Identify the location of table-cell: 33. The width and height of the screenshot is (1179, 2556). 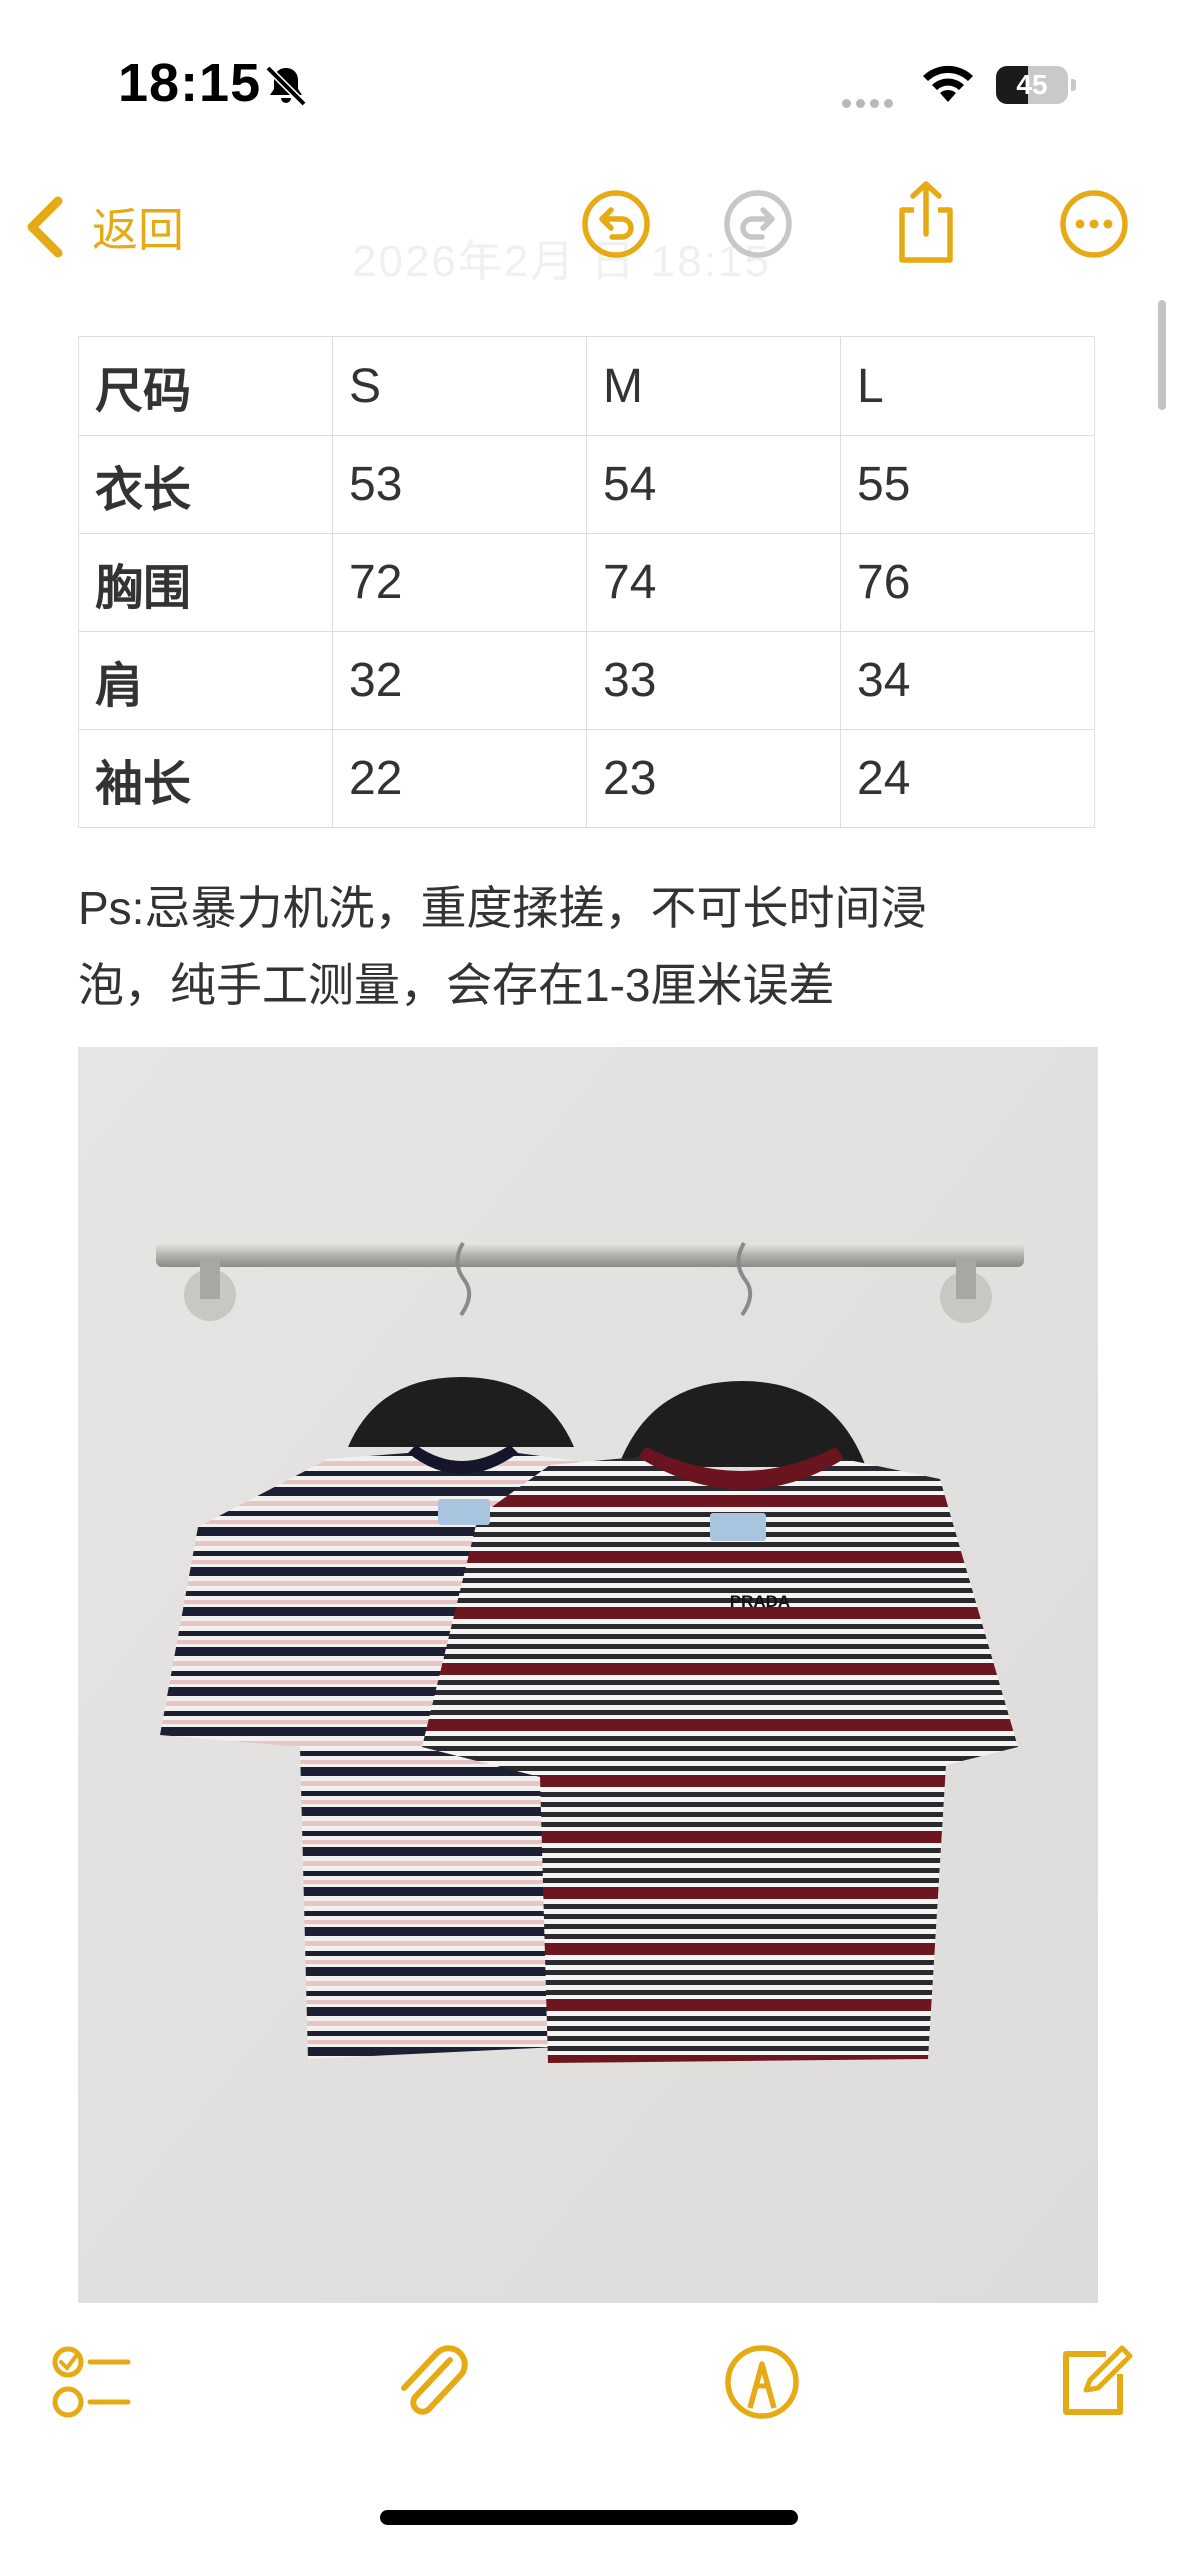
(713, 680).